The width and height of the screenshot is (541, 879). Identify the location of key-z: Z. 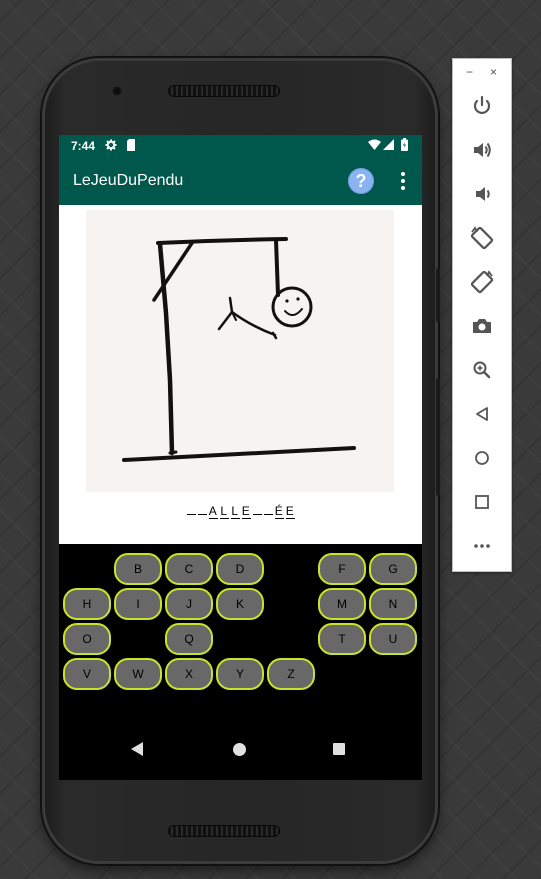
(291, 674).